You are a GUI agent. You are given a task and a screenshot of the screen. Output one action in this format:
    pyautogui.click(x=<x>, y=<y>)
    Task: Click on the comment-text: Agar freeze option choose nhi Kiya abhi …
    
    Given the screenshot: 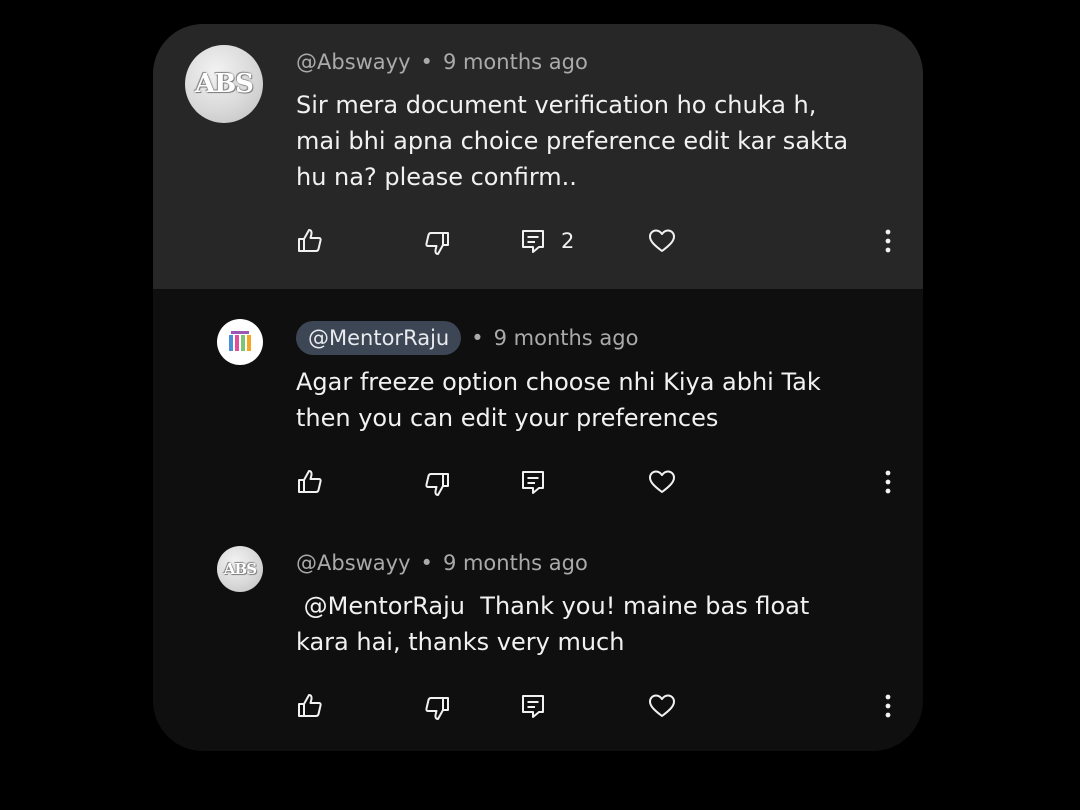 What is the action you would take?
    pyautogui.click(x=558, y=400)
    